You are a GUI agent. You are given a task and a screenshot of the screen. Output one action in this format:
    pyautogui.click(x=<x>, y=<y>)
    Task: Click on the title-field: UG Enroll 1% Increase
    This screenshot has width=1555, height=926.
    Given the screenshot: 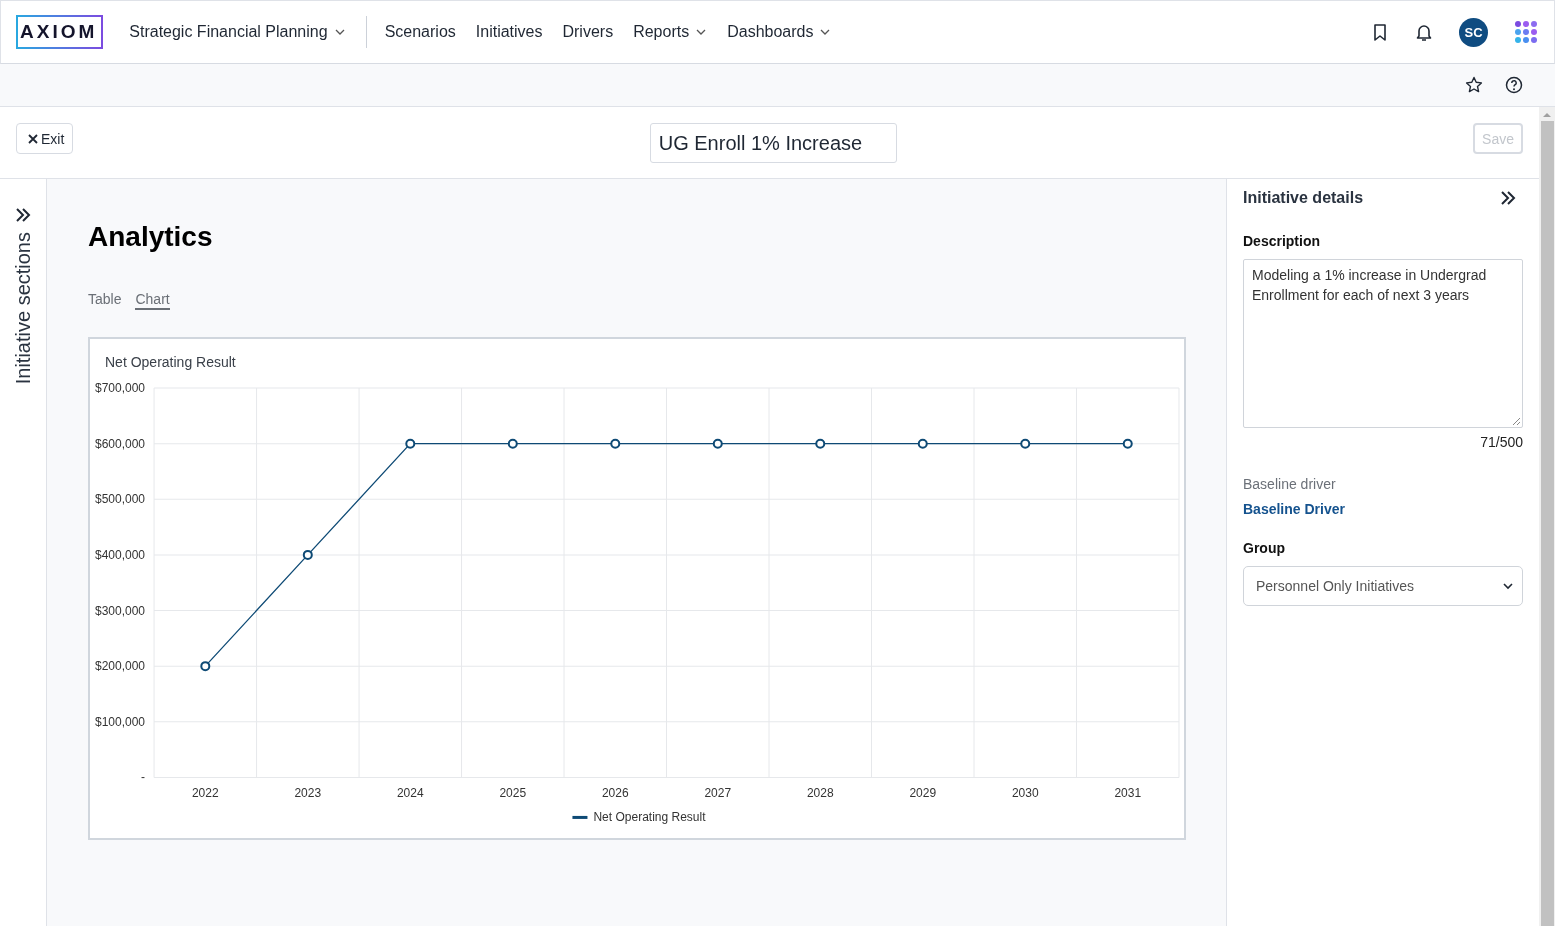 What is the action you would take?
    pyautogui.click(x=773, y=143)
    